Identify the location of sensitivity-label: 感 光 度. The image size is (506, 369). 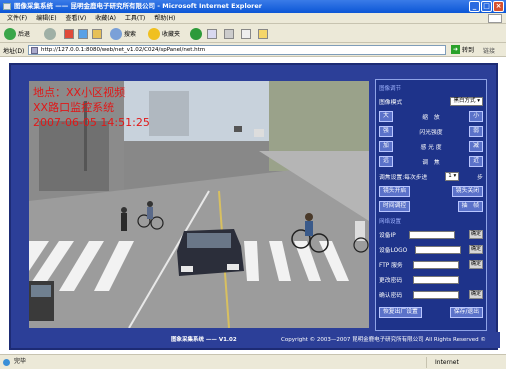
(431, 148).